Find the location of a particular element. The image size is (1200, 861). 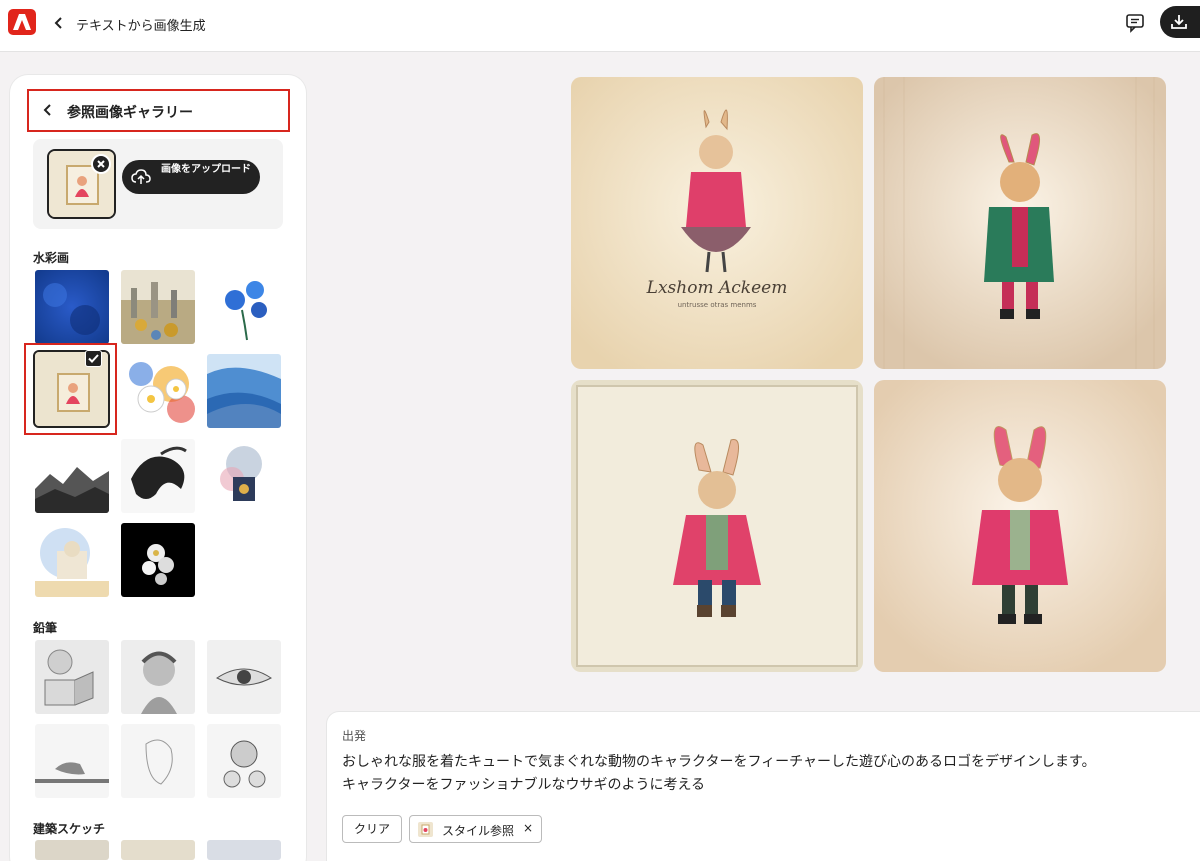

ink-horse-thumbnail is located at coordinates (158, 476).